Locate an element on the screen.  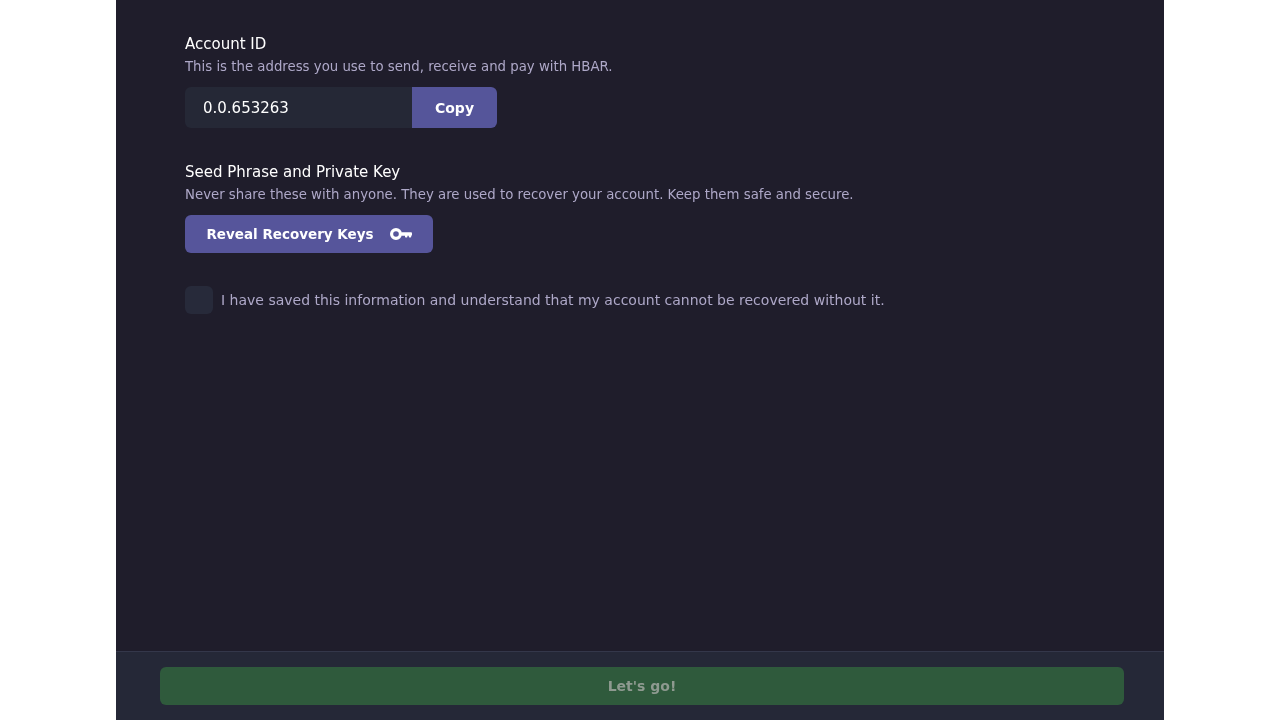
key-icon is located at coordinates (400, 234).